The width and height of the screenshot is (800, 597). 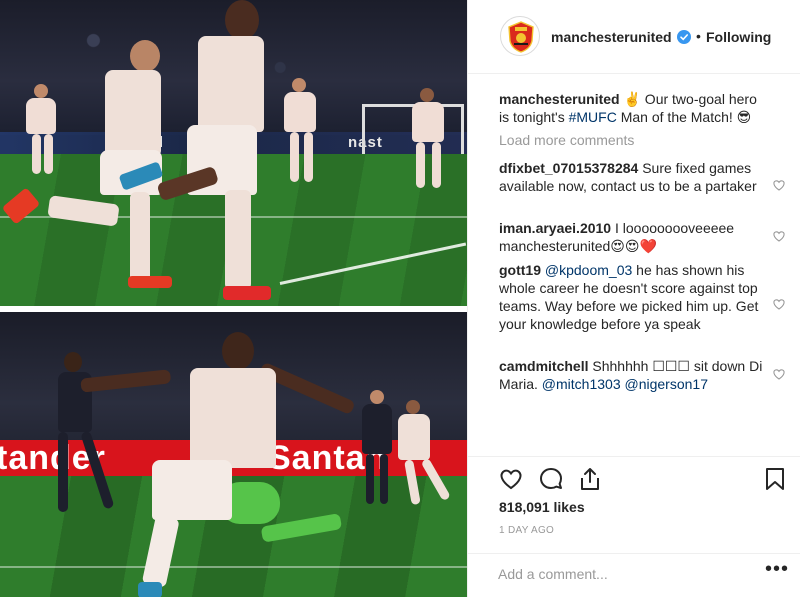 I want to click on post-timestamp: 1 DAY AGO, so click(x=526, y=530).